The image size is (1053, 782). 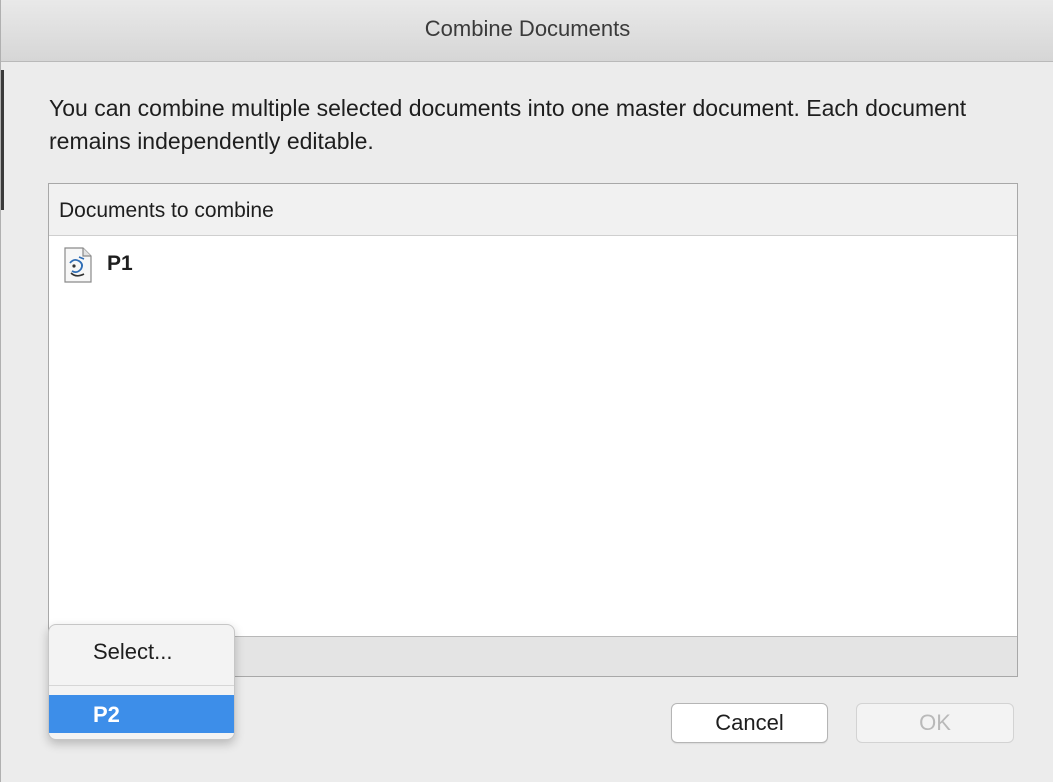 I want to click on column-header-documents: Documents to combine, so click(x=166, y=210).